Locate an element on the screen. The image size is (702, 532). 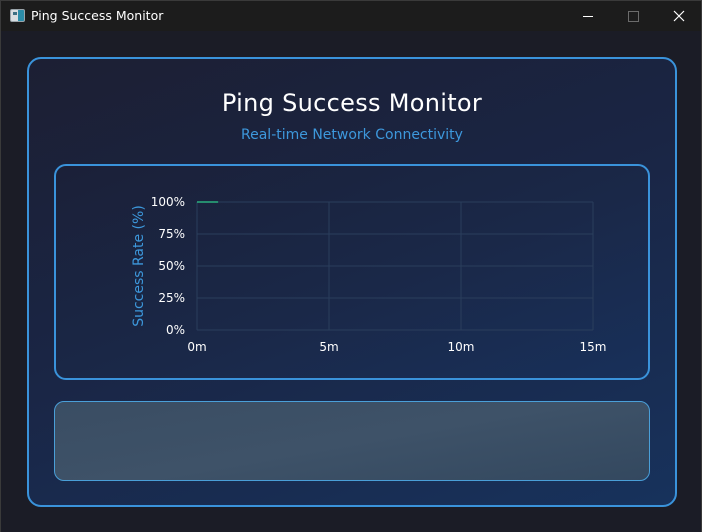
page-title: Ping Success Monitor is located at coordinates (352, 103).